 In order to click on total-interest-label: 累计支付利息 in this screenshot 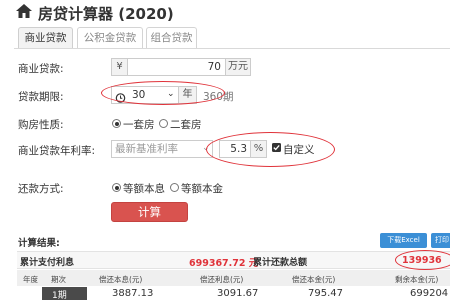, I will do `click(47, 263)`.